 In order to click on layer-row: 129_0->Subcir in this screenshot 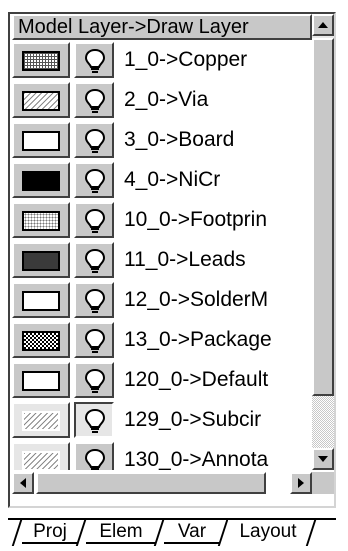, I will do `click(162, 420)`.